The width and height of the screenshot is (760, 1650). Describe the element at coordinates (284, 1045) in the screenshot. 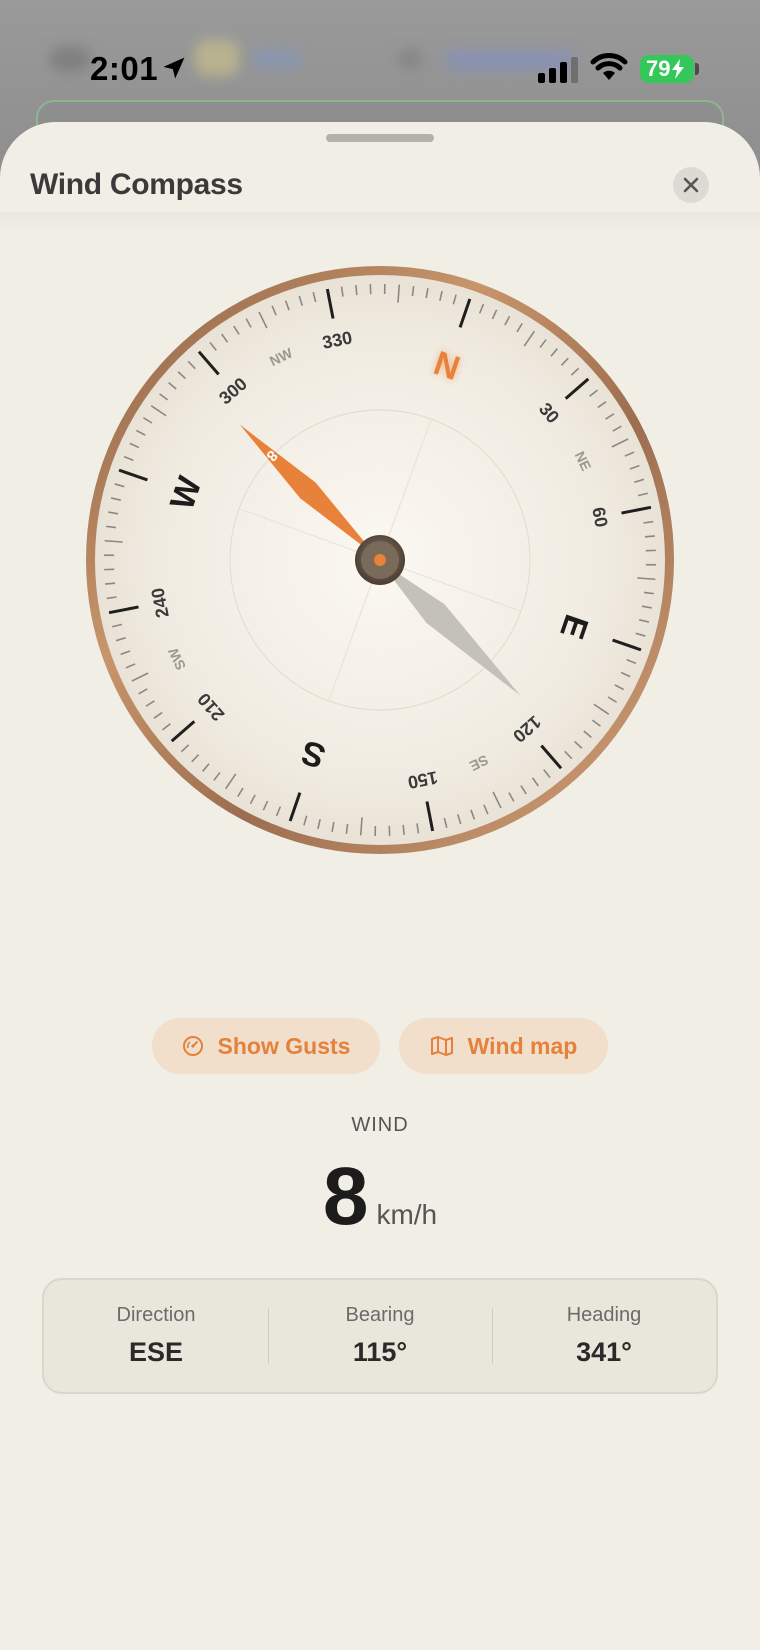

I see `show-gusts-label: Show Gusts` at that location.